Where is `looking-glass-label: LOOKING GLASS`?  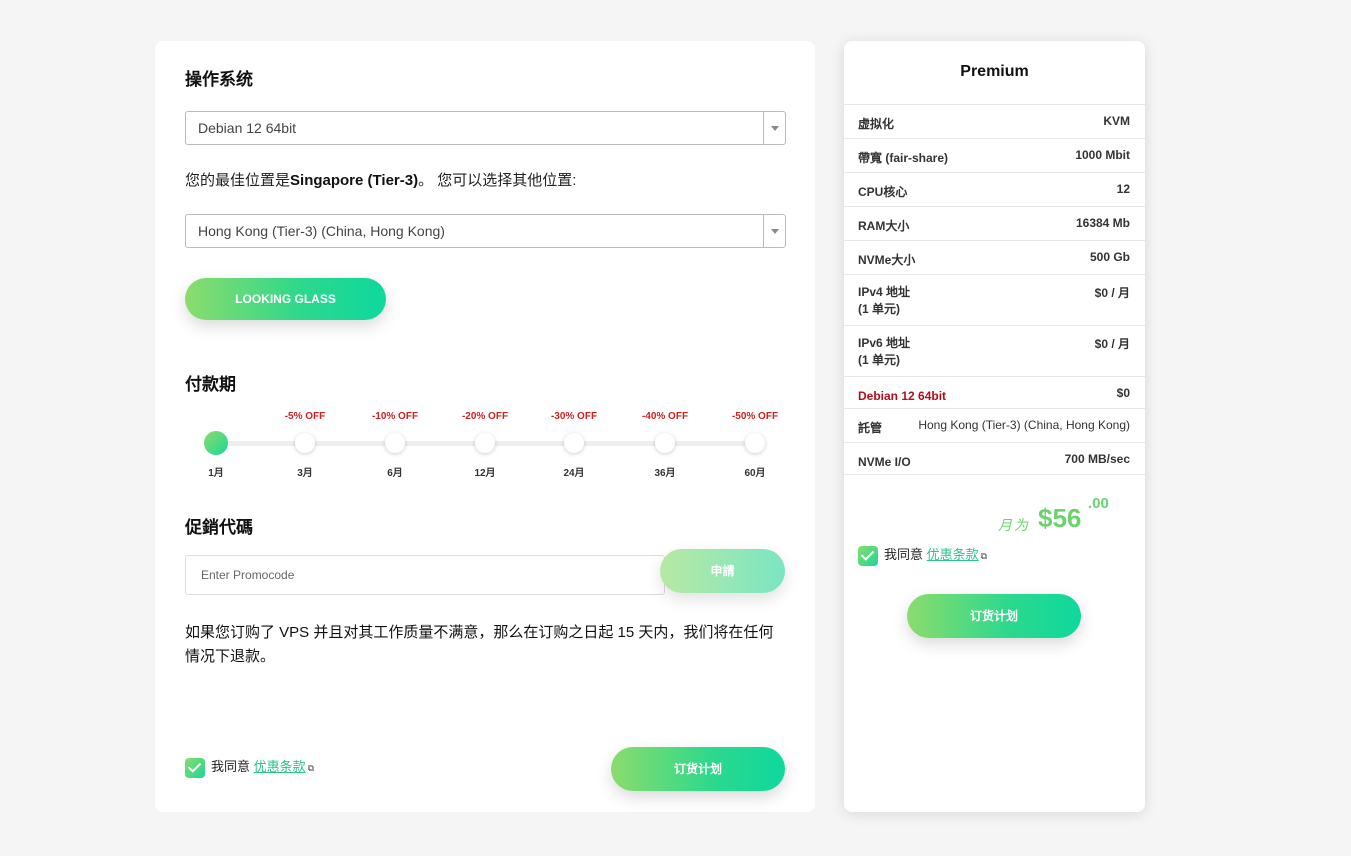
looking-glass-label: LOOKING GLASS is located at coordinates (285, 299).